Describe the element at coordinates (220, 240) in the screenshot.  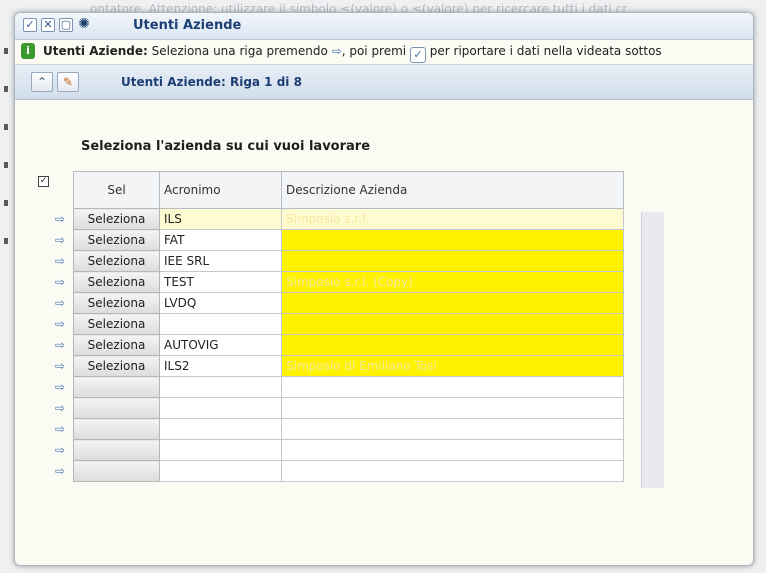
I see `acronimo-cell: FAT` at that location.